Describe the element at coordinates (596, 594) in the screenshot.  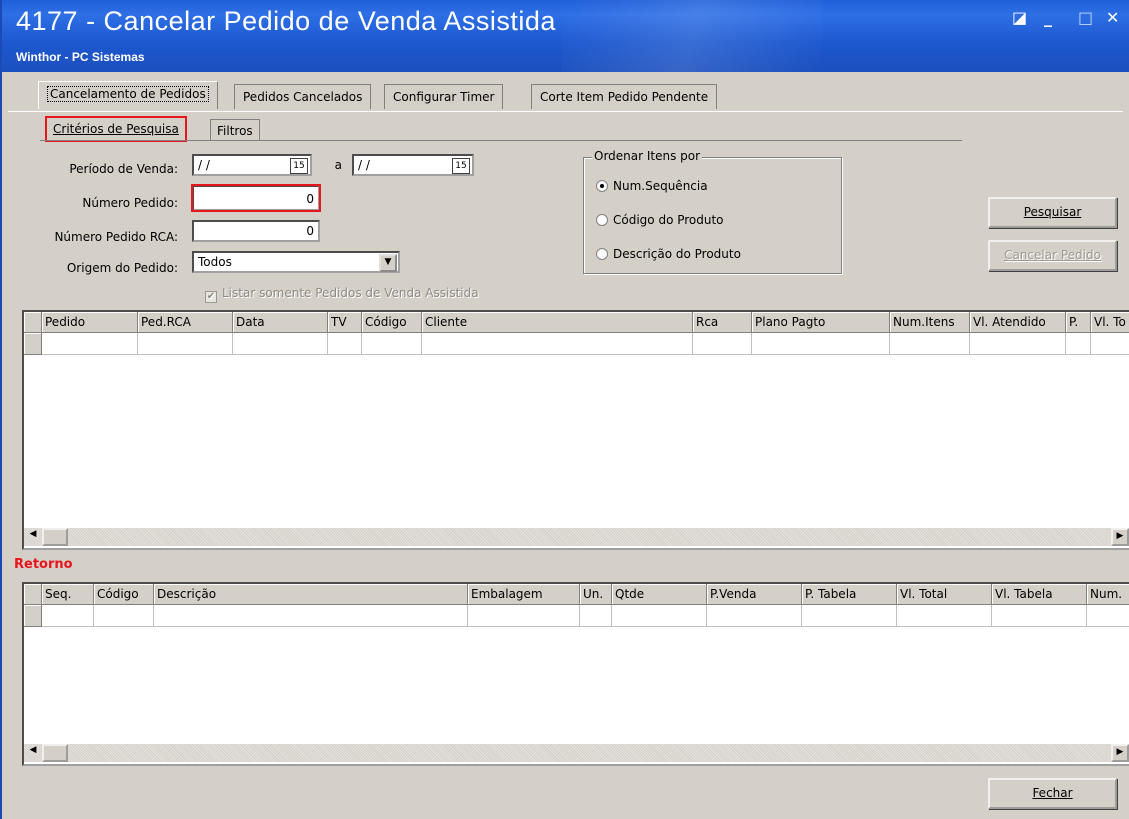
I see `column-header: Un.` at that location.